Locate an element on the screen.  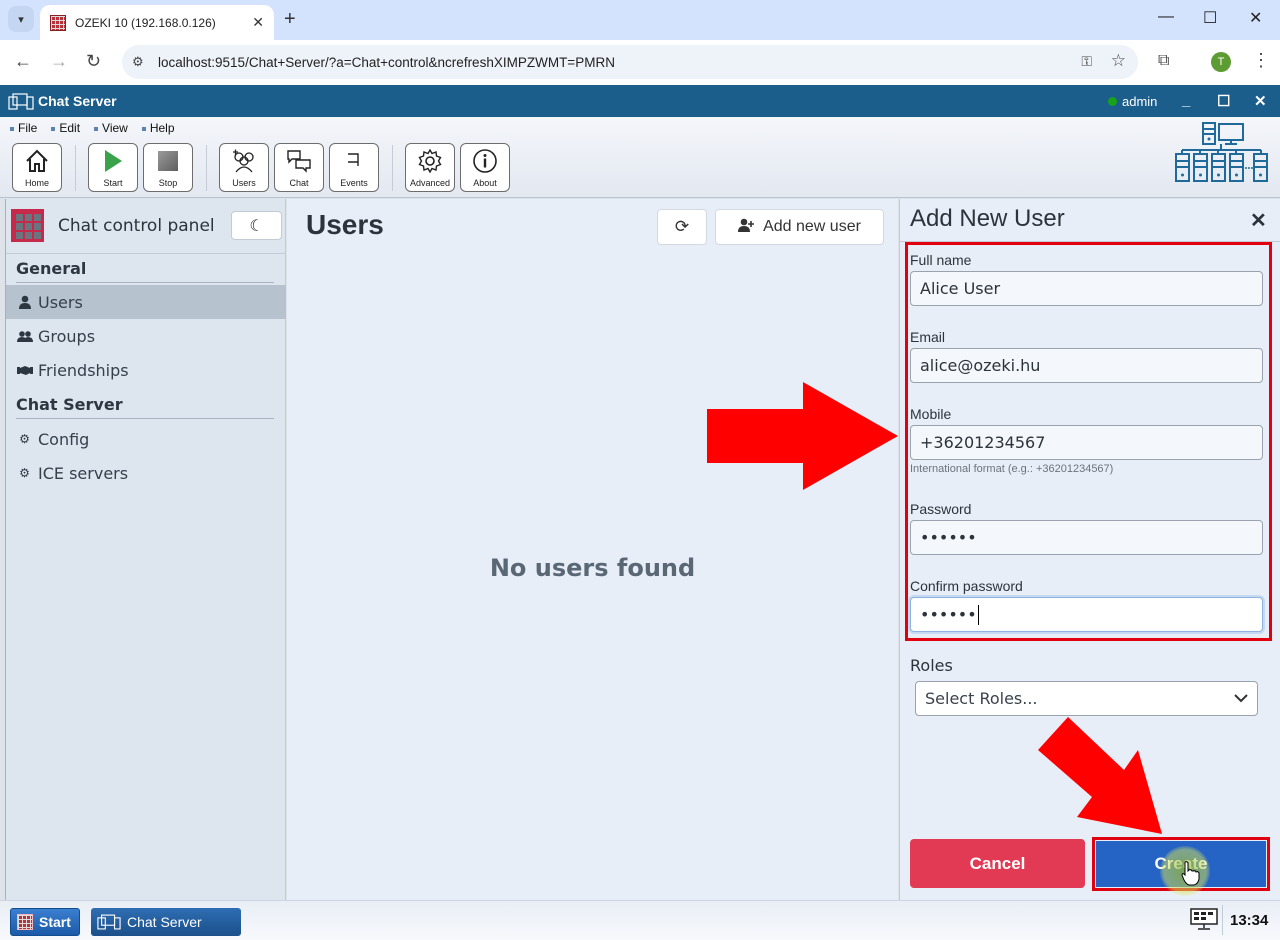
handshake-icon is located at coordinates (24, 370).